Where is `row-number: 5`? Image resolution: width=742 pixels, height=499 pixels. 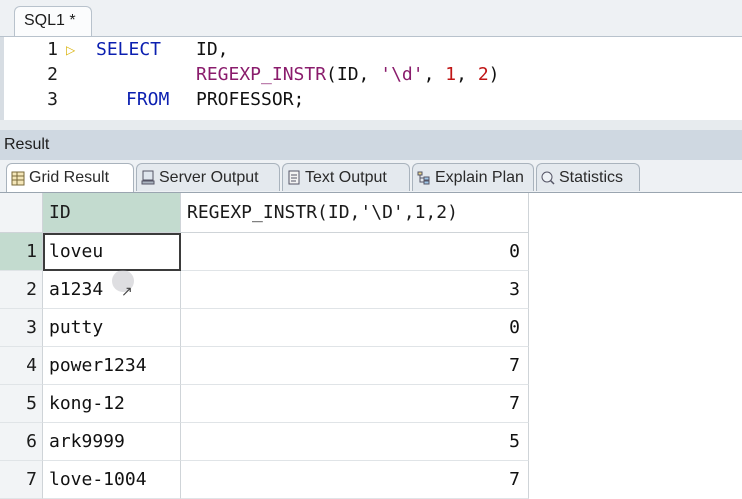 row-number: 5 is located at coordinates (21, 404).